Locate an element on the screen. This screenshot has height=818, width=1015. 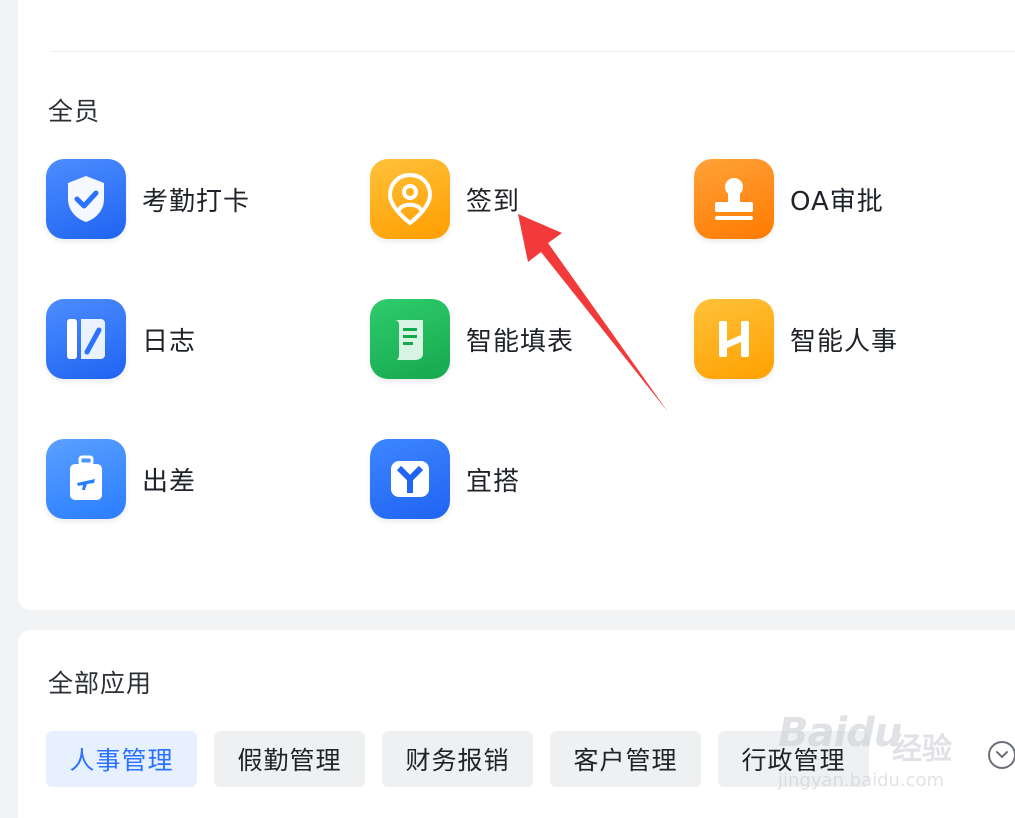
app-yida: 宜搭 is located at coordinates (445, 479).